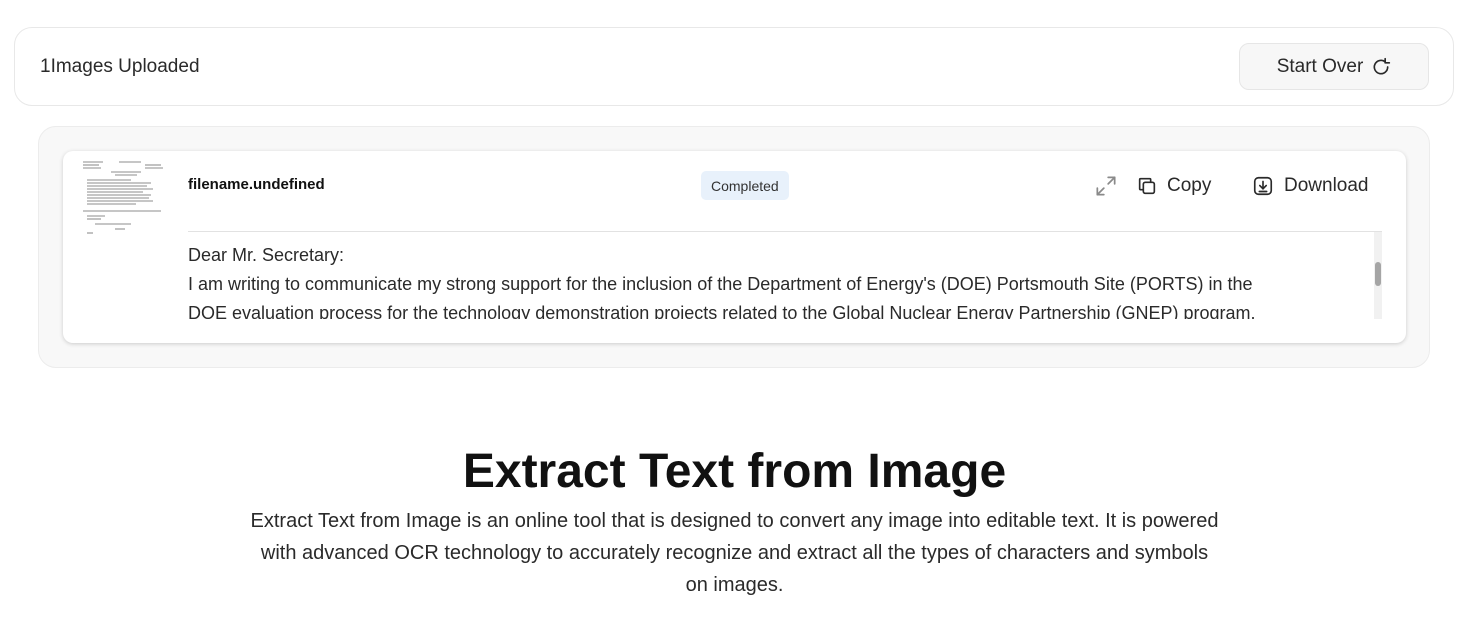  Describe the element at coordinates (1382, 66) in the screenshot. I see `refresh-icon` at that location.